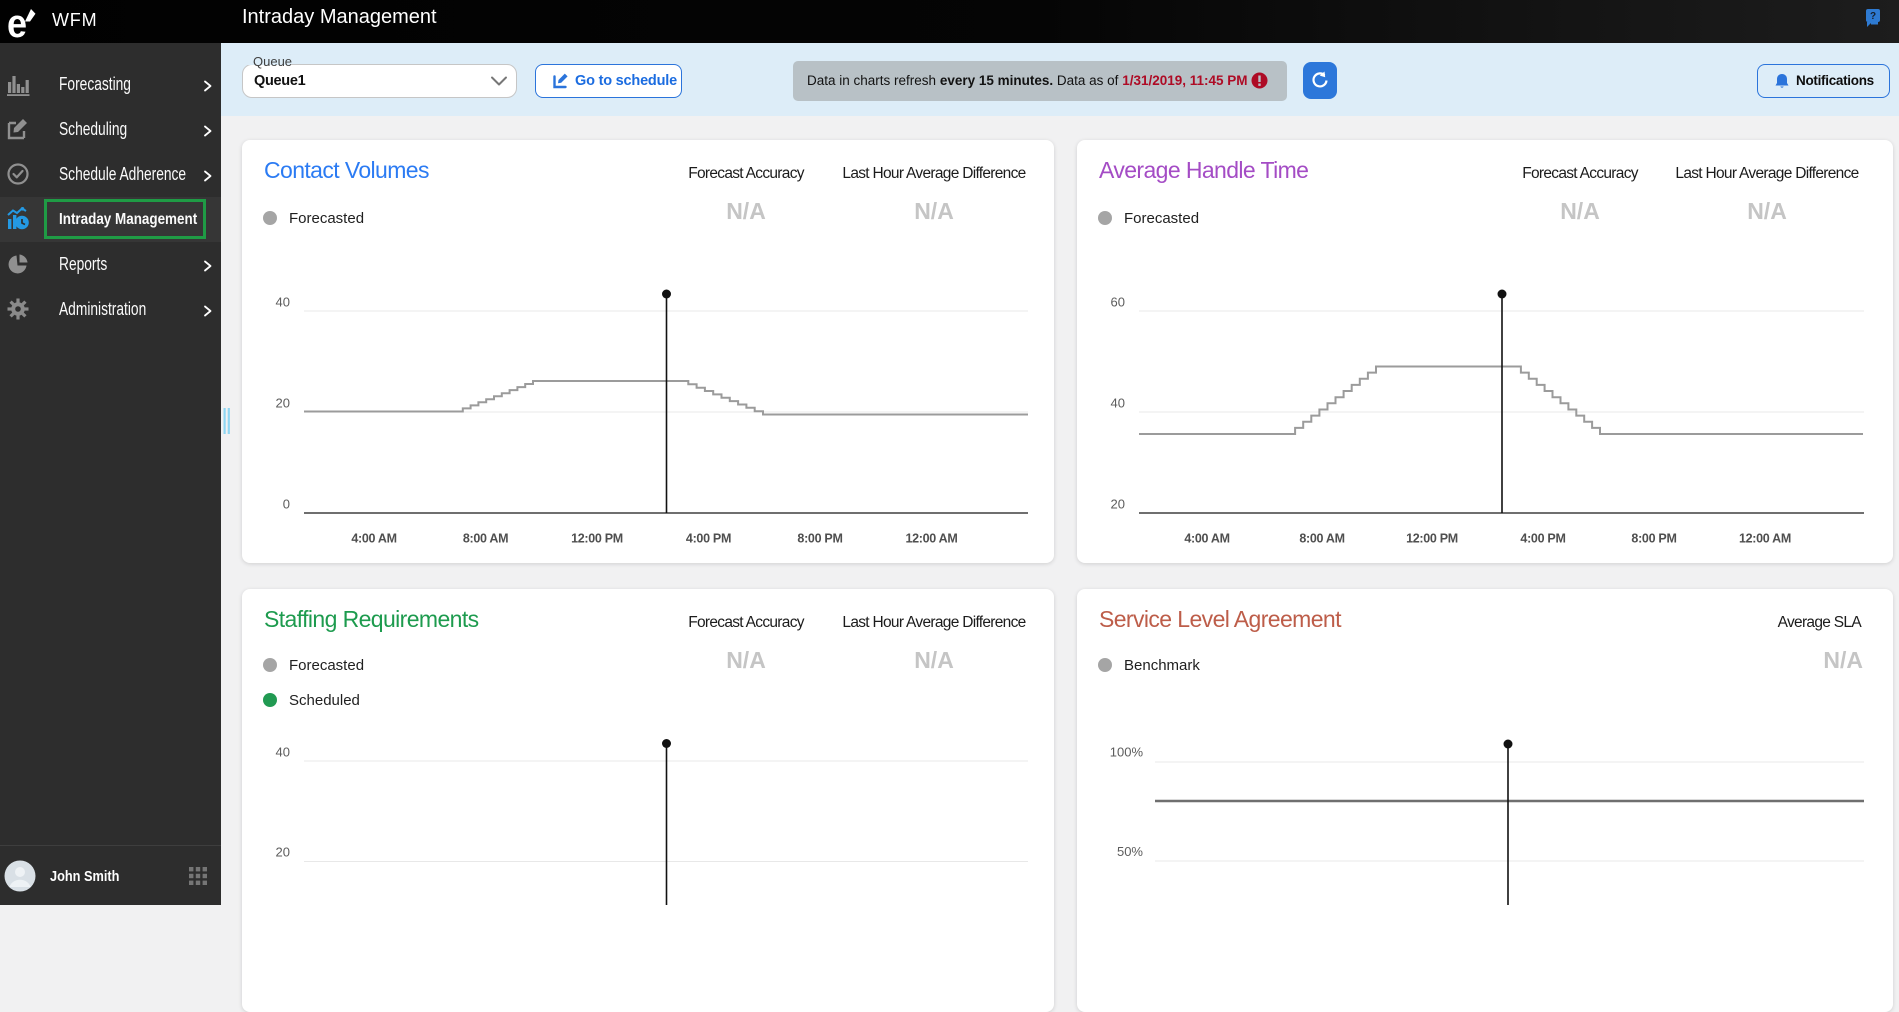  I want to click on svg-text: 50%, so click(1130, 851).